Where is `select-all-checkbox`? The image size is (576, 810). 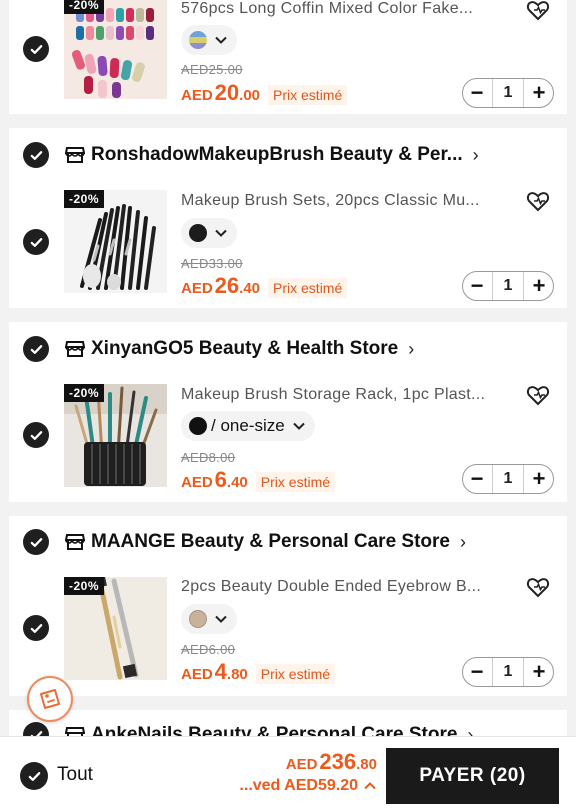
select-all-checkbox is located at coordinates (34, 776).